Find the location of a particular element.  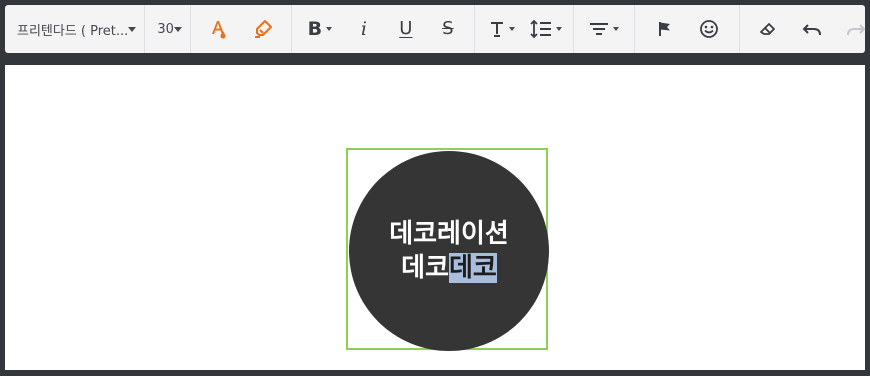

circle-shape: 데코레이션 데코데코 is located at coordinates (449, 251).